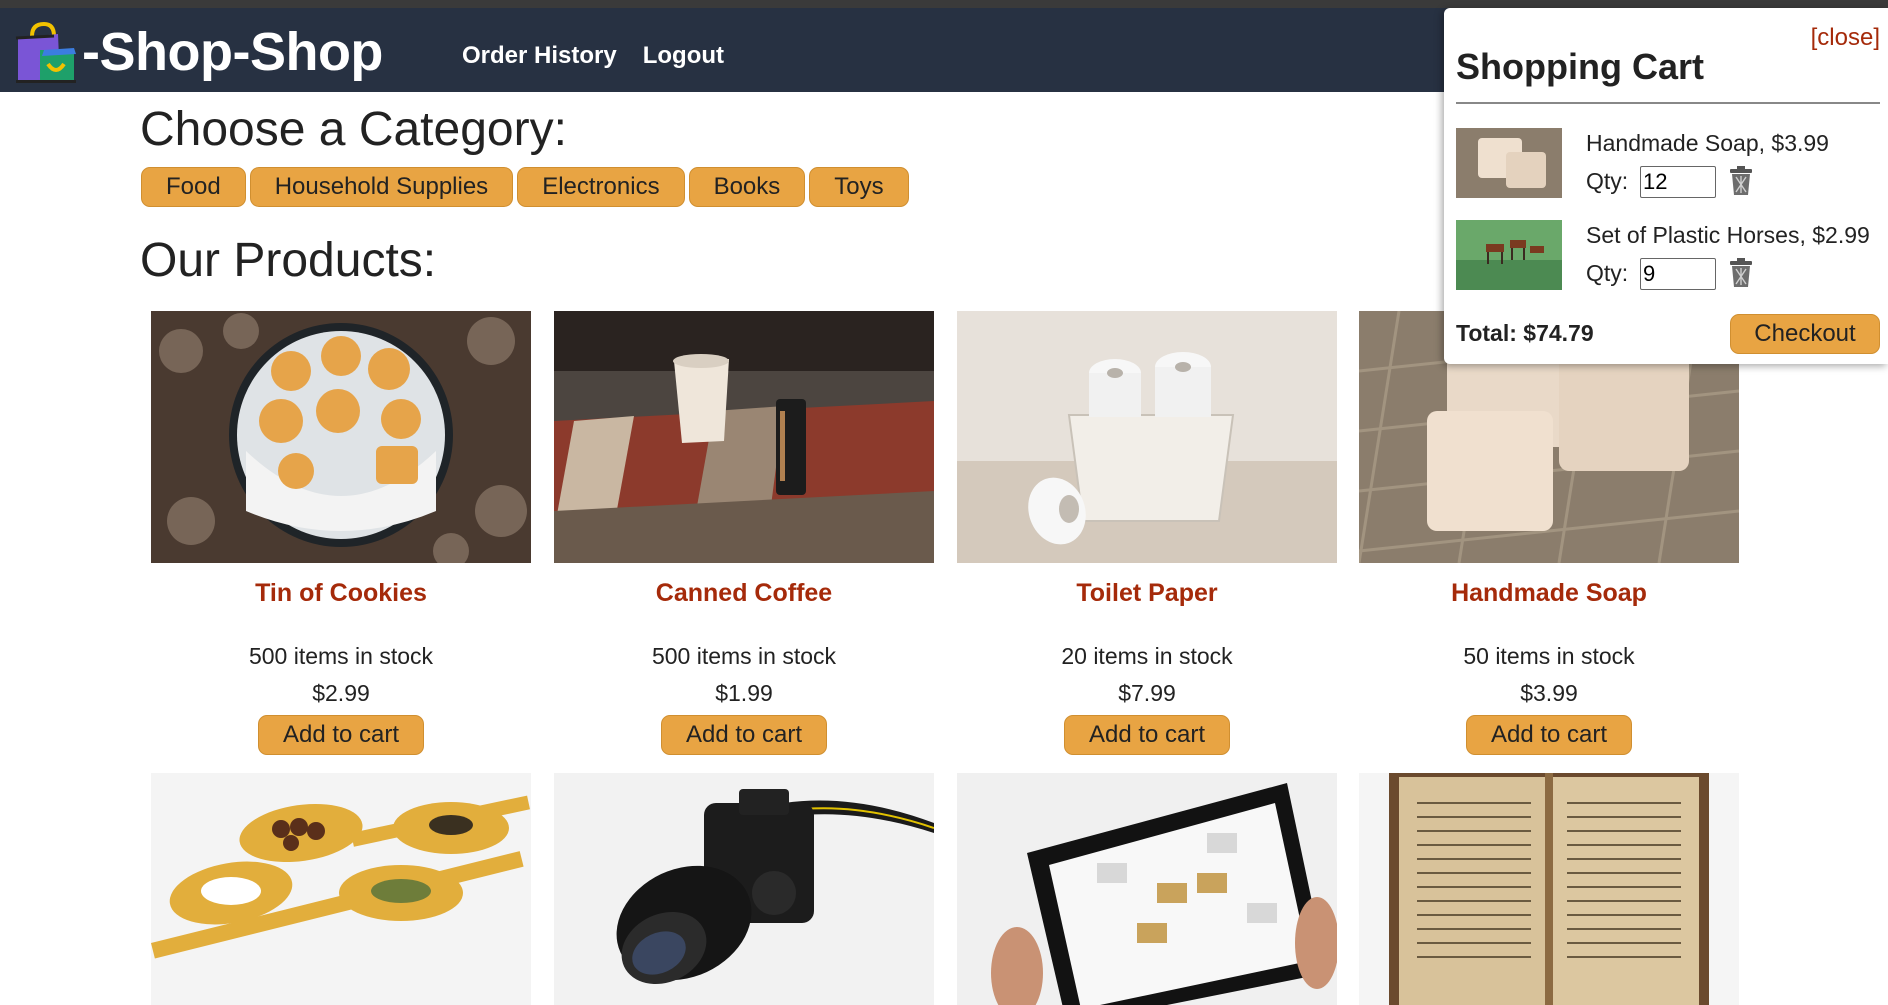  Describe the element at coordinates (1845, 38) in the screenshot. I see `cart-close-button: [close]` at that location.